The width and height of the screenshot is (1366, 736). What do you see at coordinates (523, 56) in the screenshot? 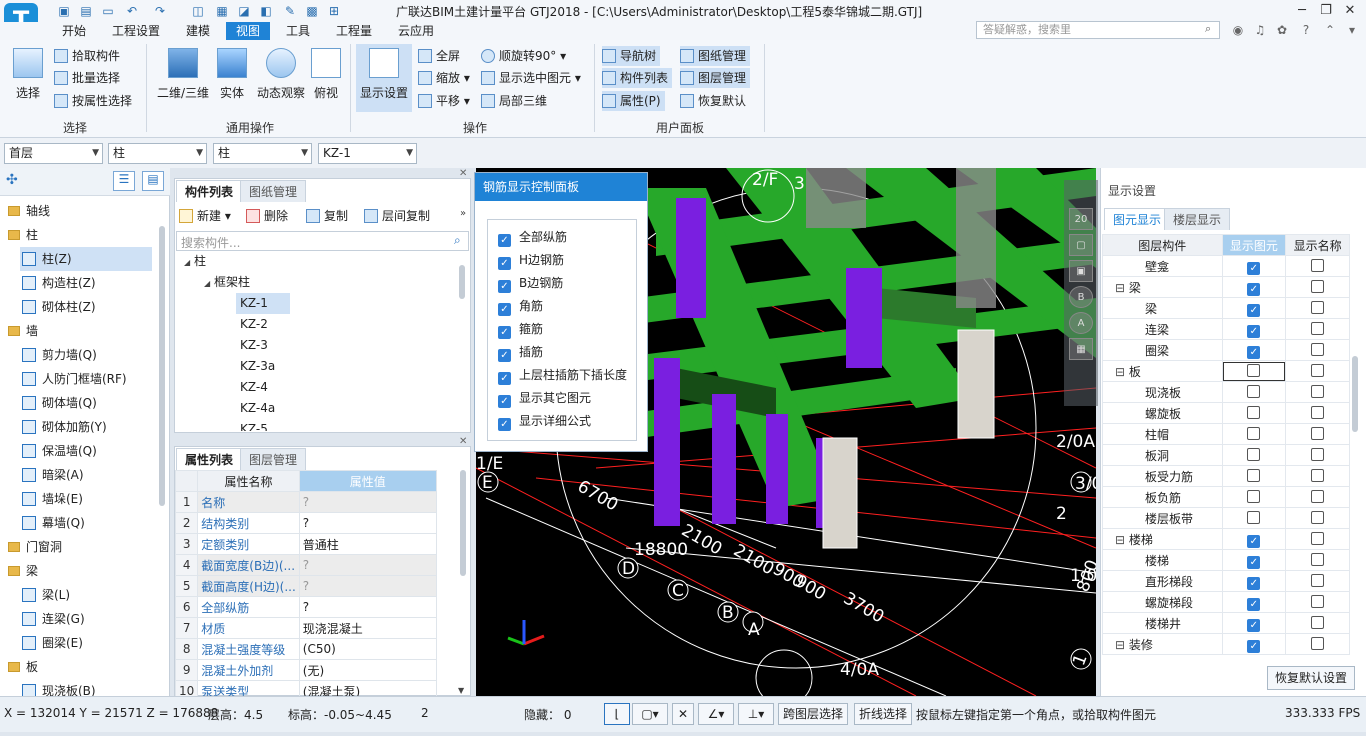
I see `rotate-90-button: 顺旋转90° ▾` at bounding box center [523, 56].